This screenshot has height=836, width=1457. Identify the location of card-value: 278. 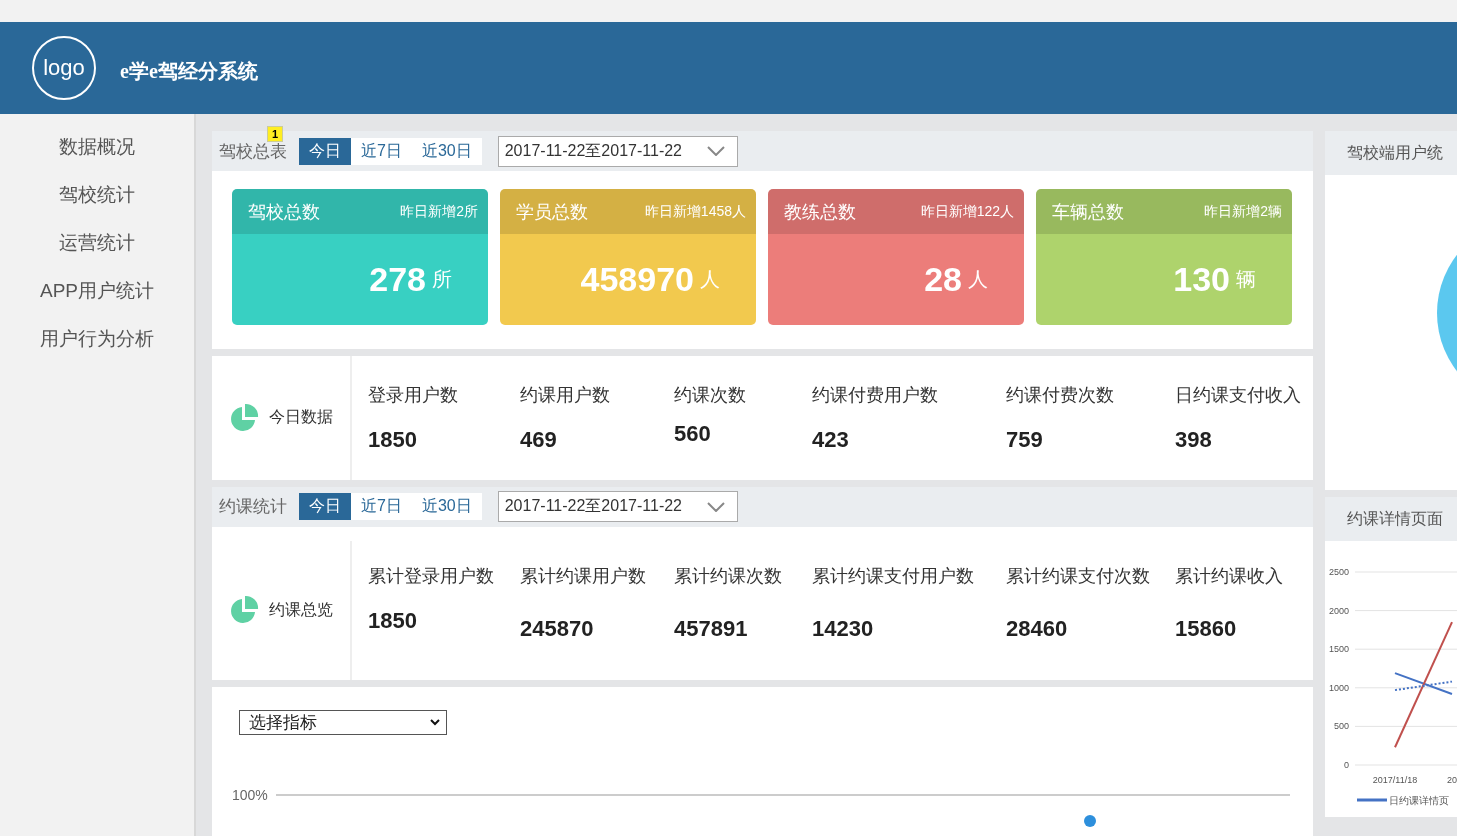
(397, 279).